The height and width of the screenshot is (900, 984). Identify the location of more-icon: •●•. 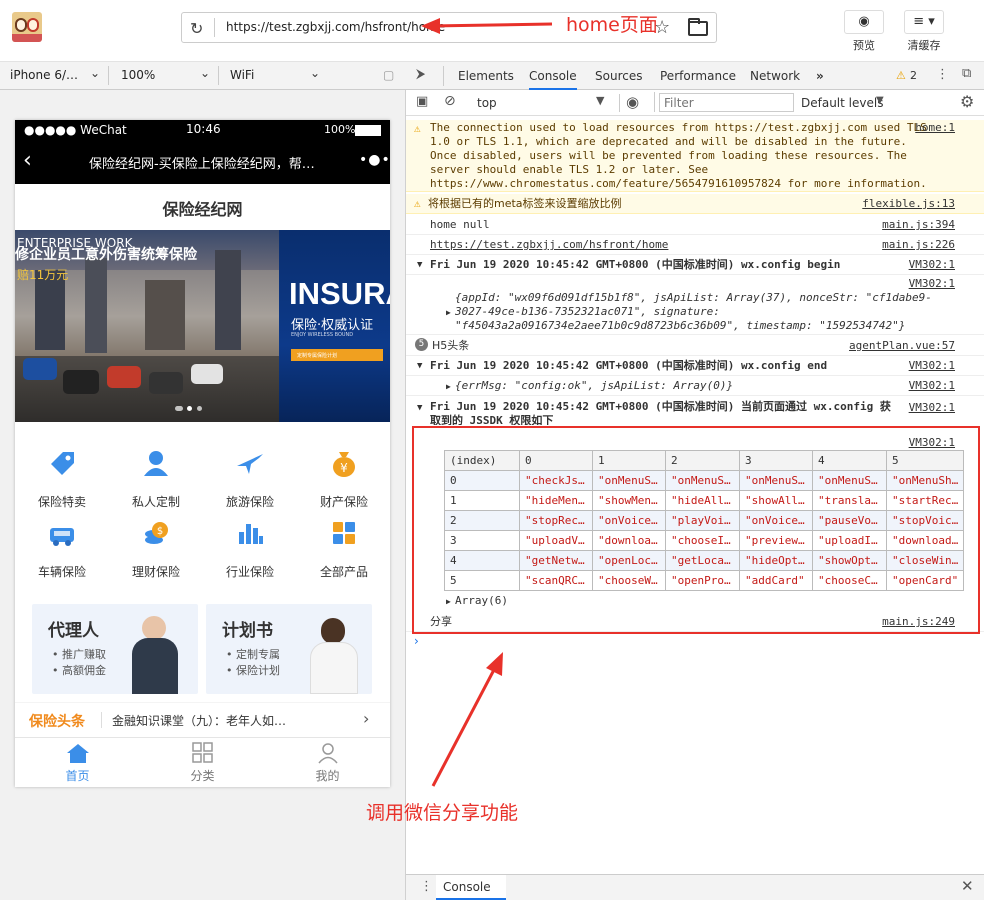
(375, 160).